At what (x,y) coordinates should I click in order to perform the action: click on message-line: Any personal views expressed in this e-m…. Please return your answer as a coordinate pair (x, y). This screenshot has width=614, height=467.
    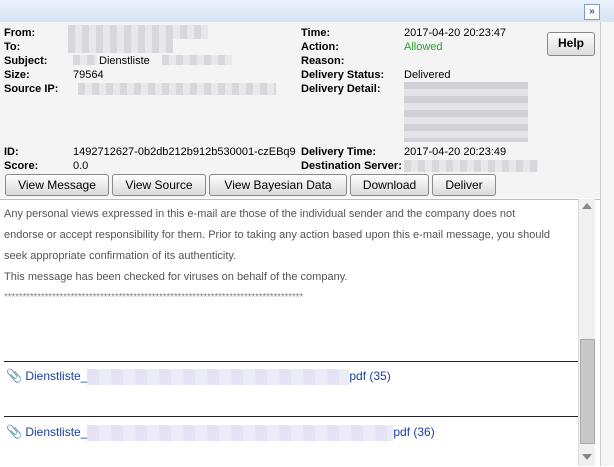
    Looking at the image, I should click on (260, 214).